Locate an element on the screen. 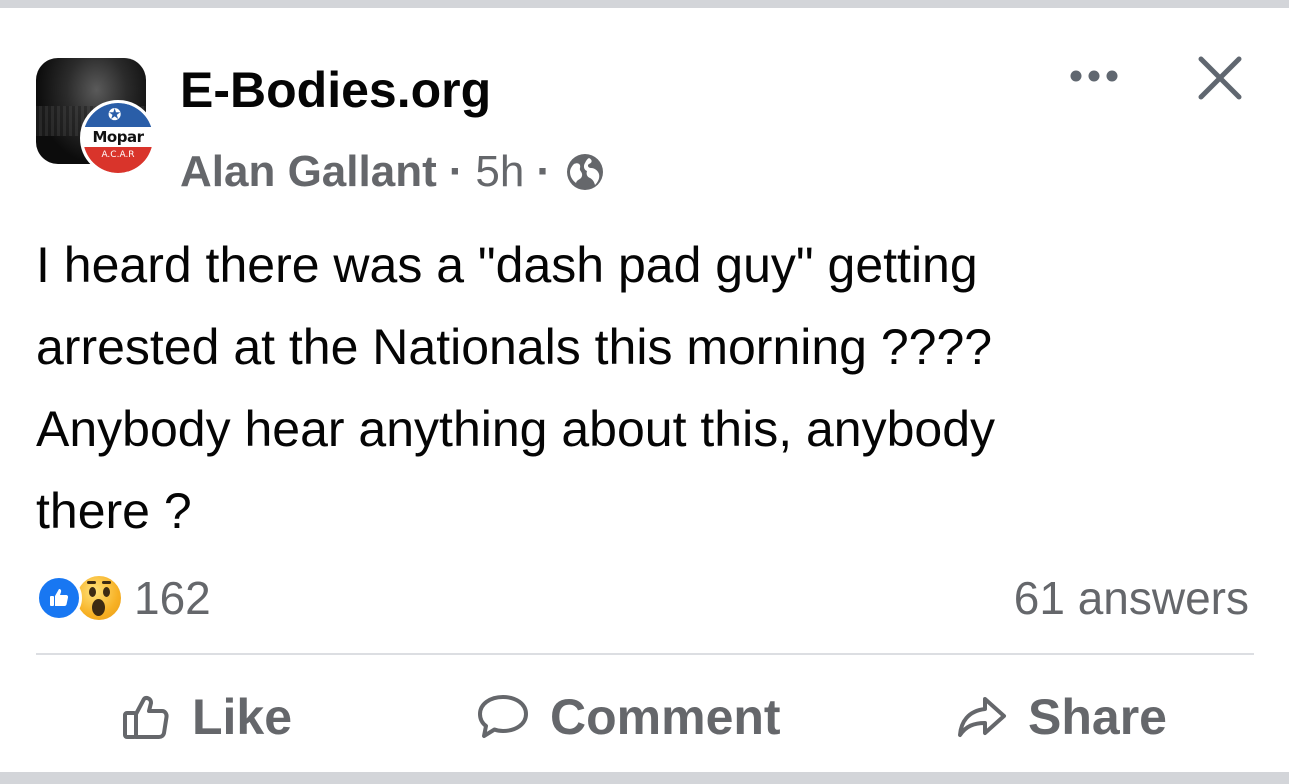 Image resolution: width=1289 pixels, height=784 pixels. comment-button: Comment is located at coordinates (627, 717).